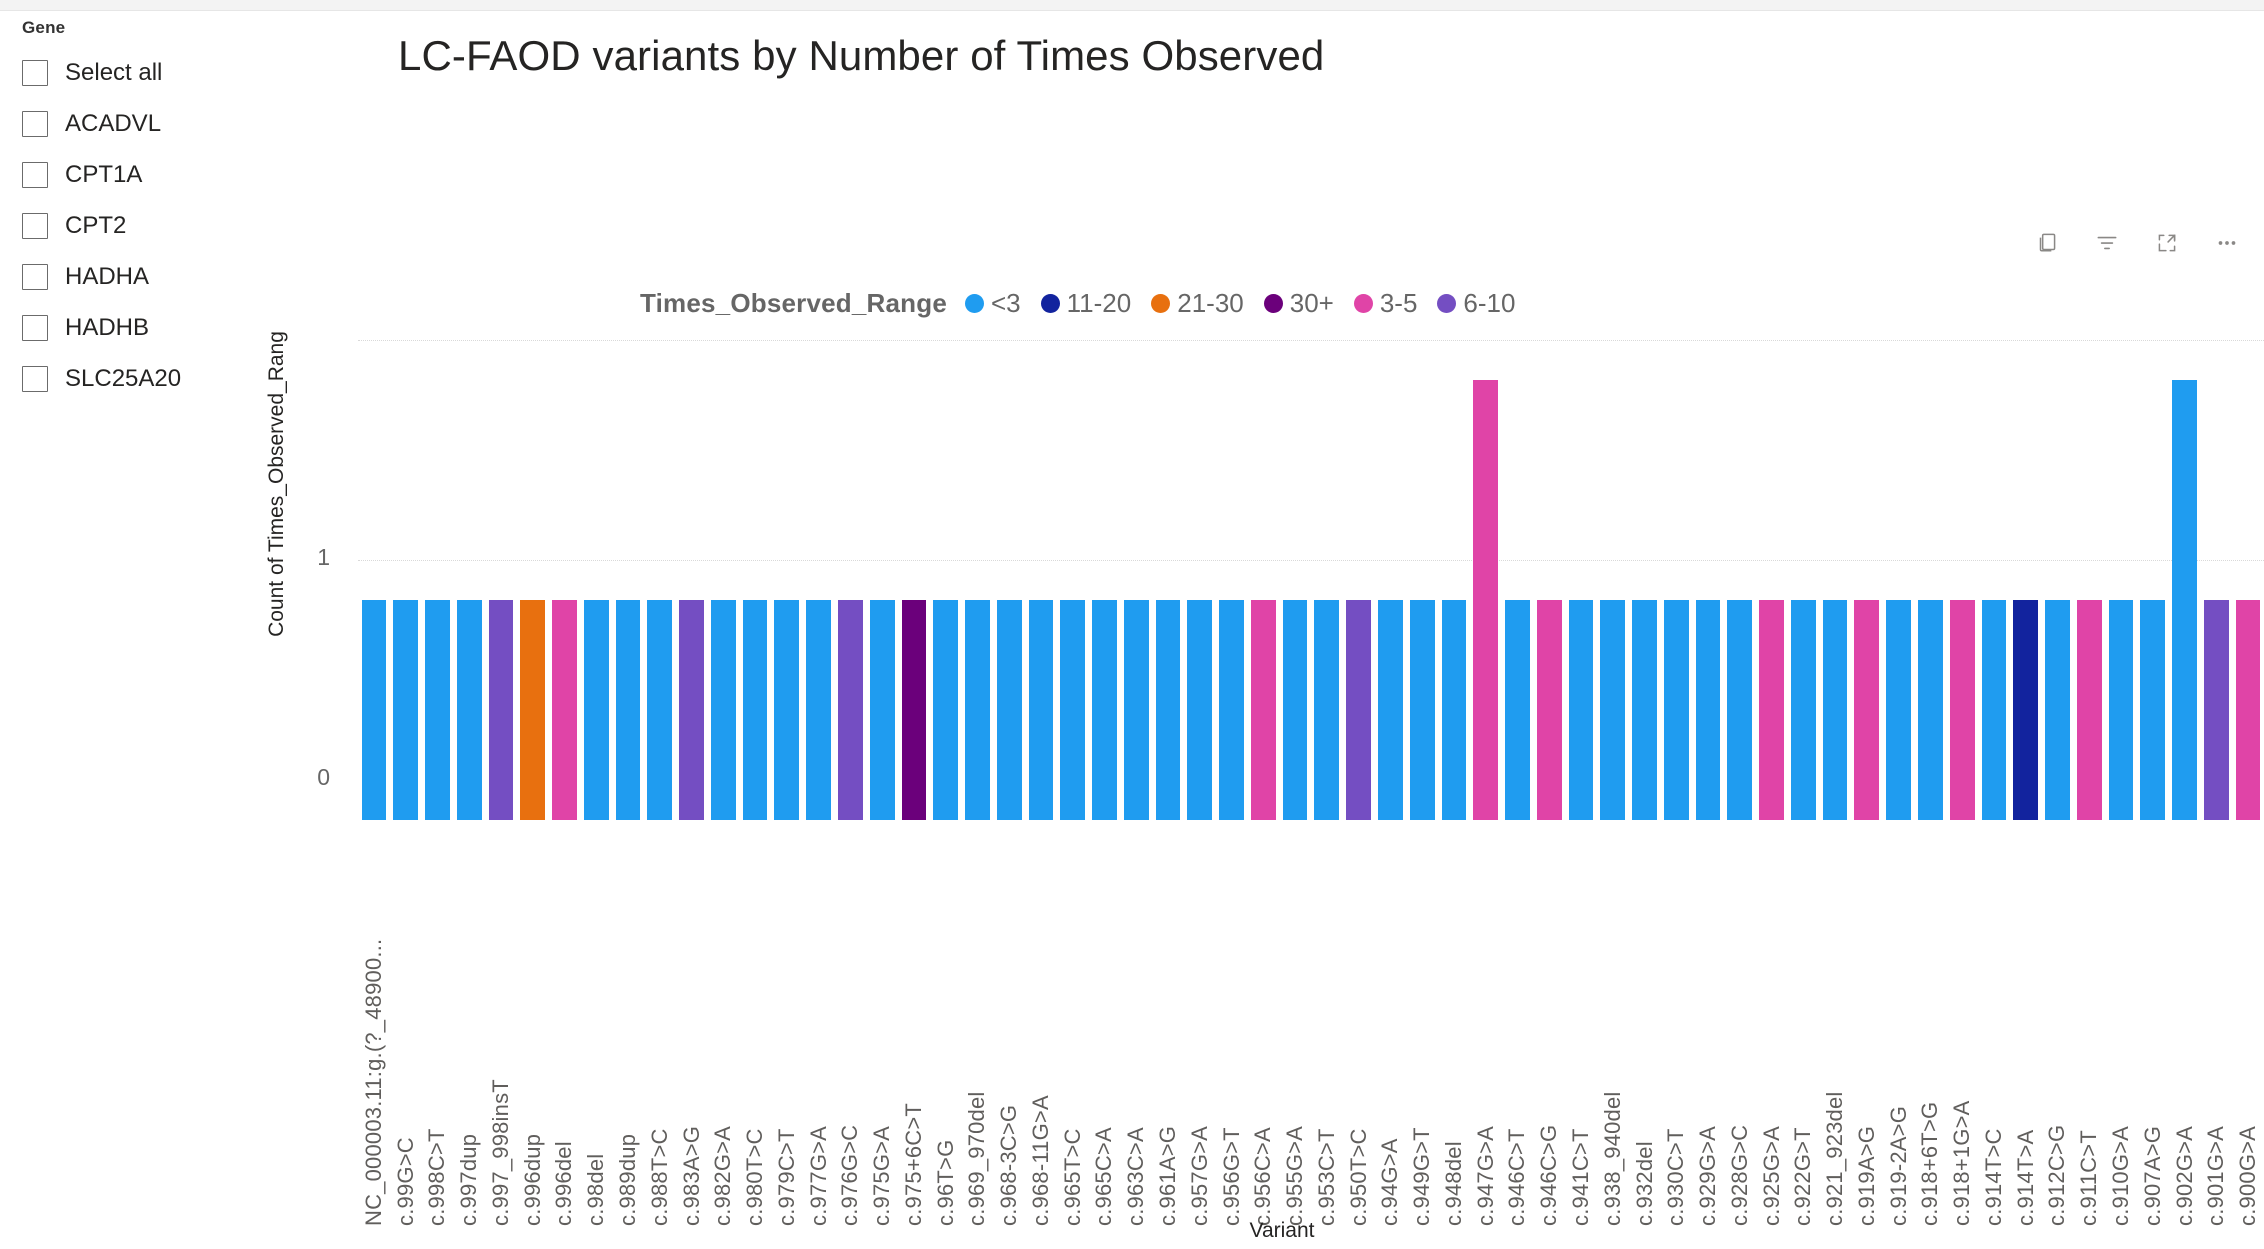  I want to click on legend-item-11-20: 11-20, so click(1085, 303).